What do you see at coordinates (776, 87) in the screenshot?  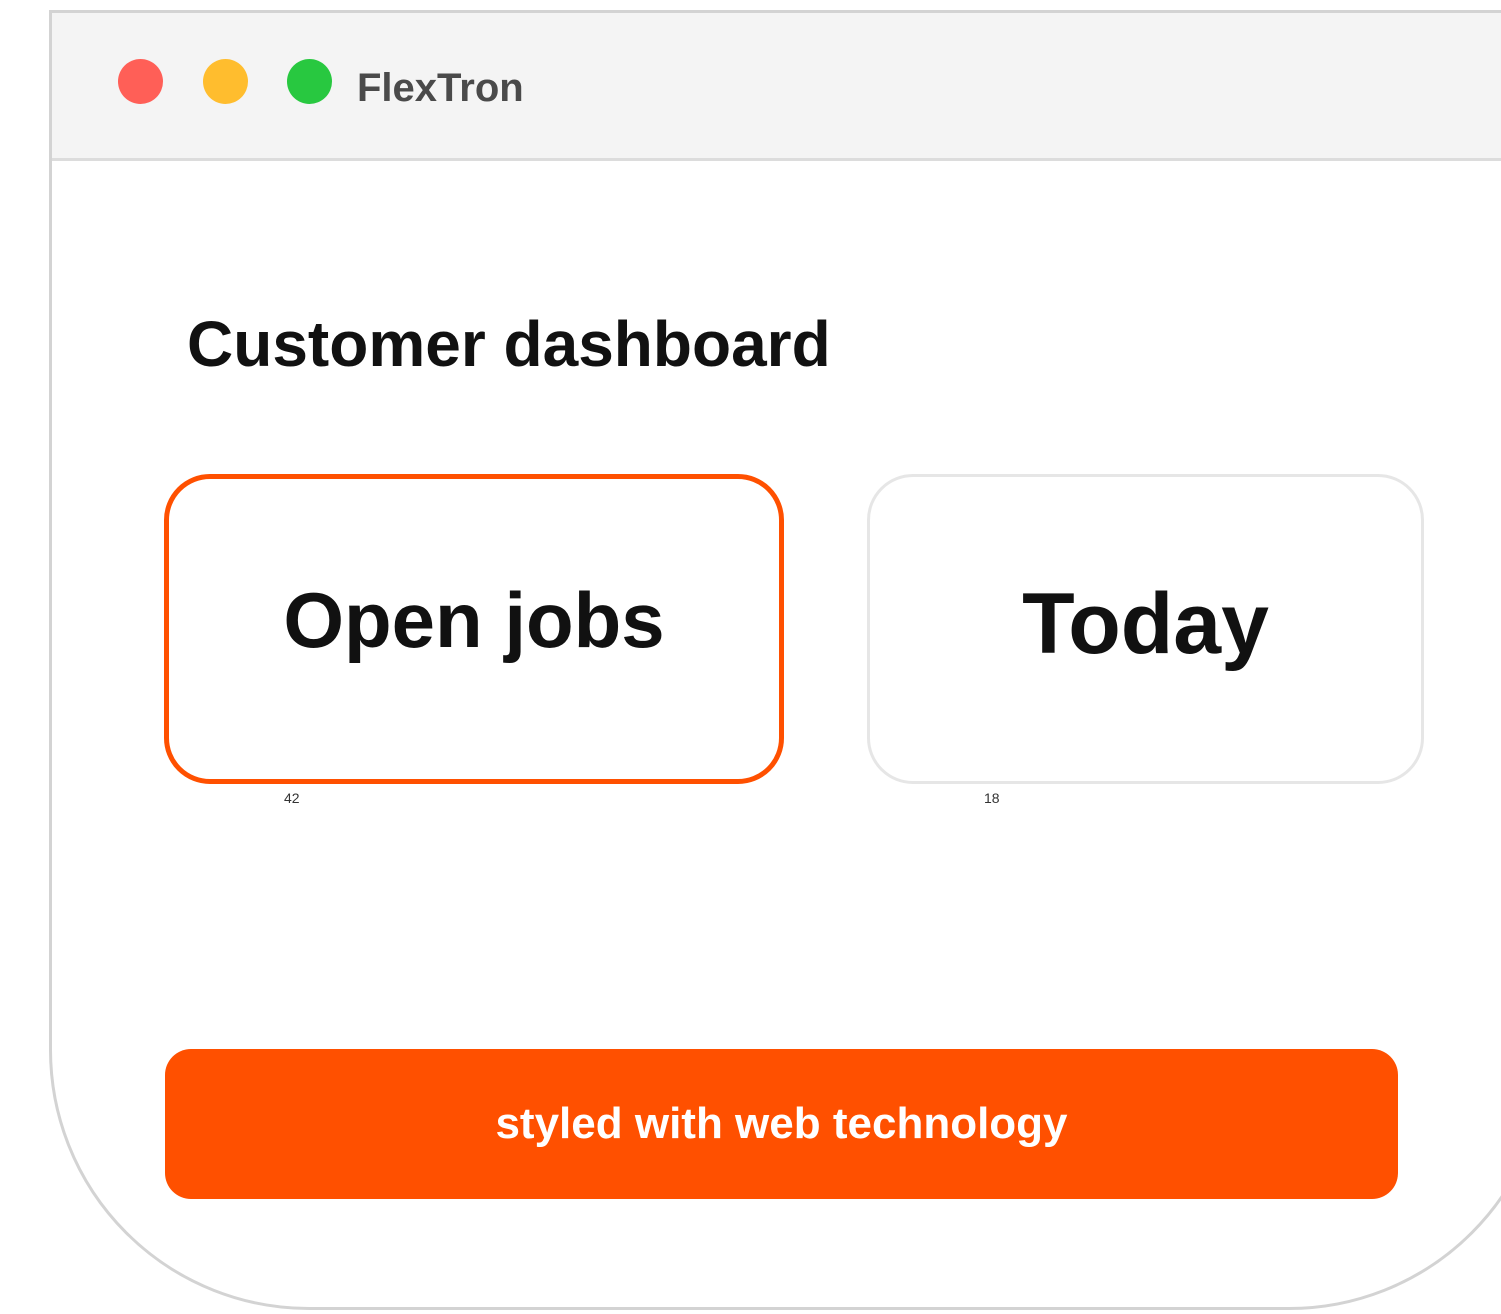 I see `title-bar: FlexTron` at bounding box center [776, 87].